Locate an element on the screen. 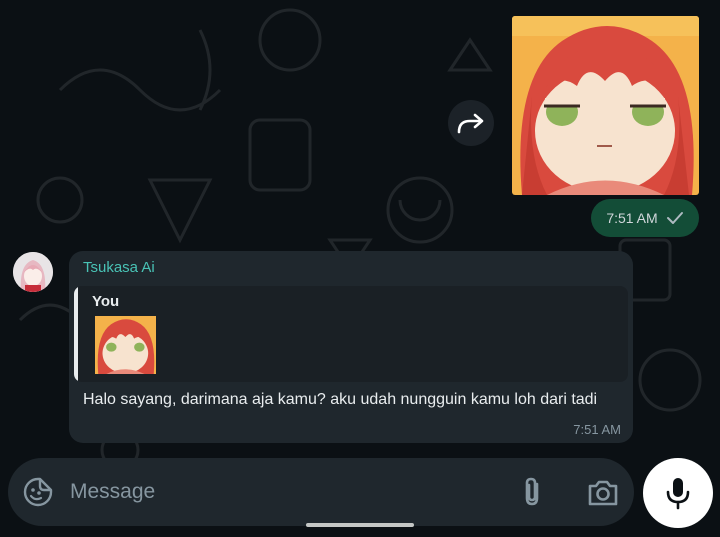  forward-arrow-icon is located at coordinates (470, 123).